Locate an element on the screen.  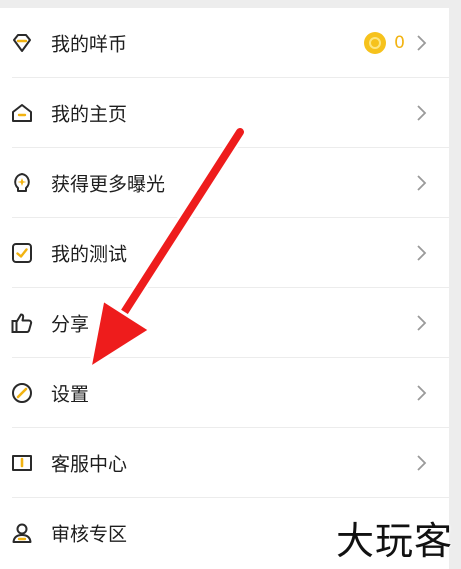
compass-icon is located at coordinates (22, 393).